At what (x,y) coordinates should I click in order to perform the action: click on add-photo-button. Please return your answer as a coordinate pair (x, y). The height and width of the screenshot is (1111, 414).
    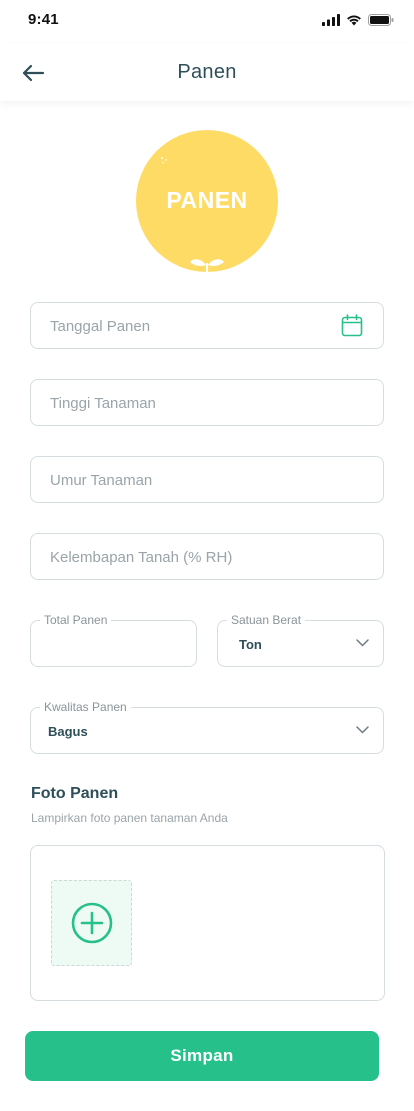
    Looking at the image, I should click on (91, 923).